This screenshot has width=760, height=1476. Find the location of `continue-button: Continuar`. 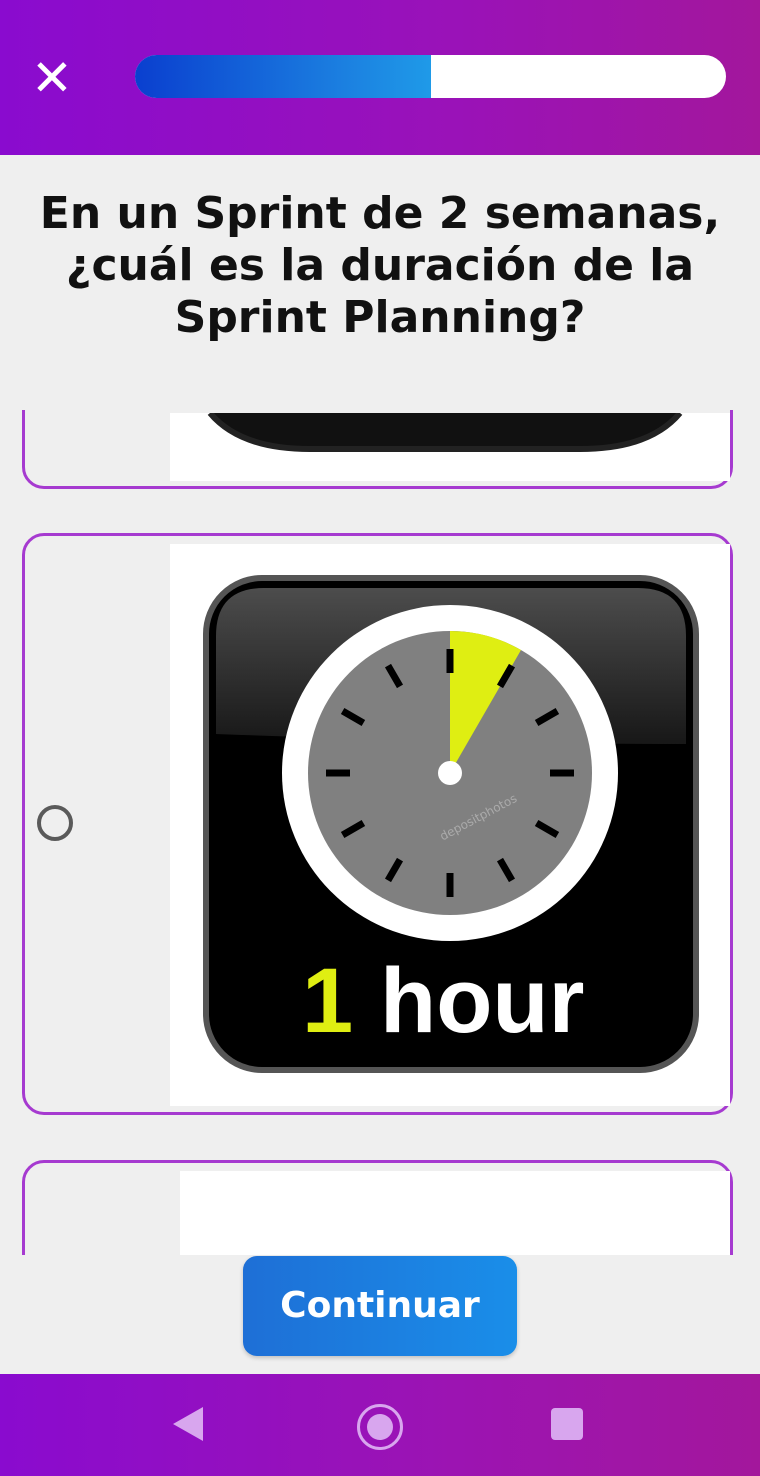

continue-button: Continuar is located at coordinates (380, 1306).